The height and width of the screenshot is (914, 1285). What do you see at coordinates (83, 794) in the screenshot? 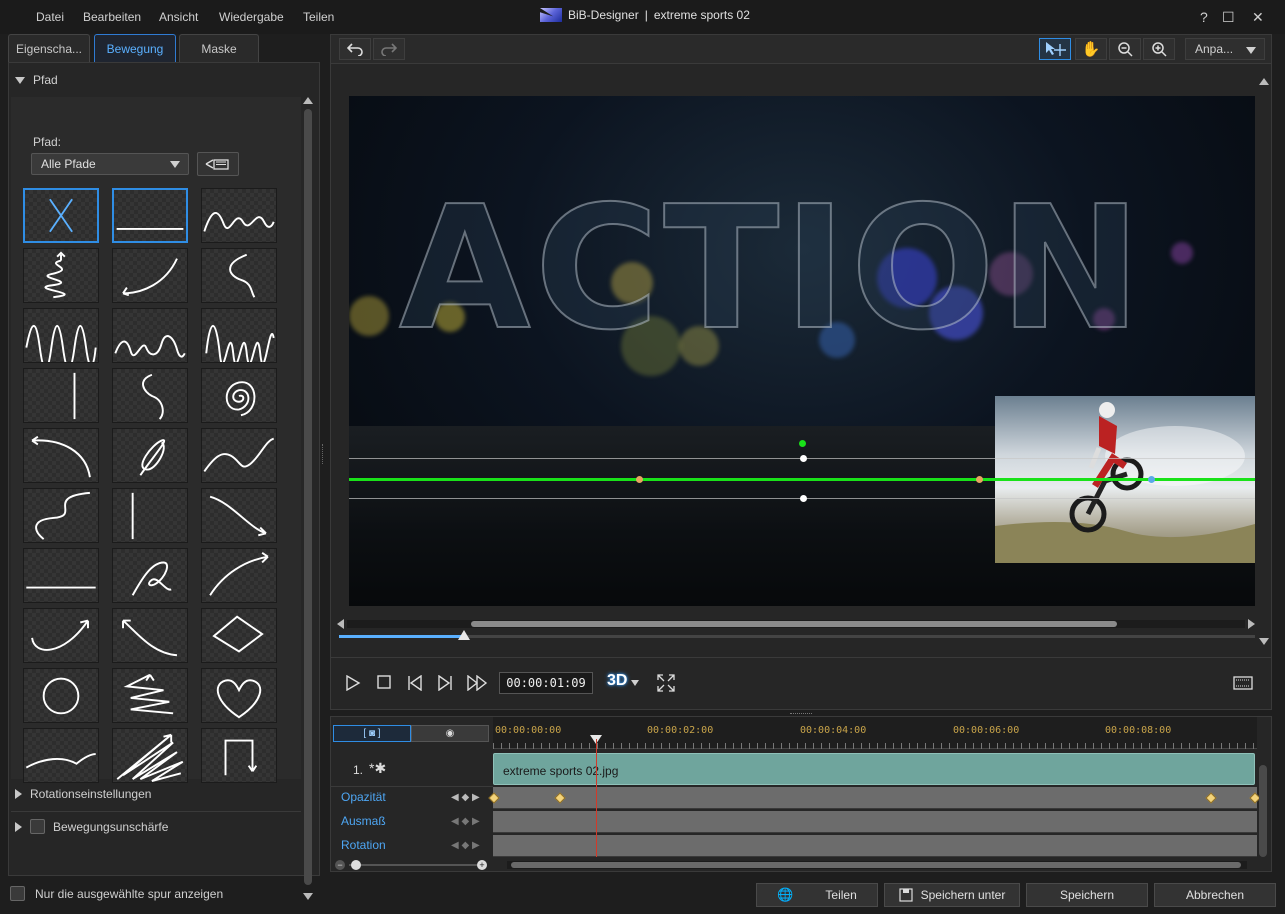
I see `rotation-section-header: Rotationseinstellungen` at bounding box center [83, 794].